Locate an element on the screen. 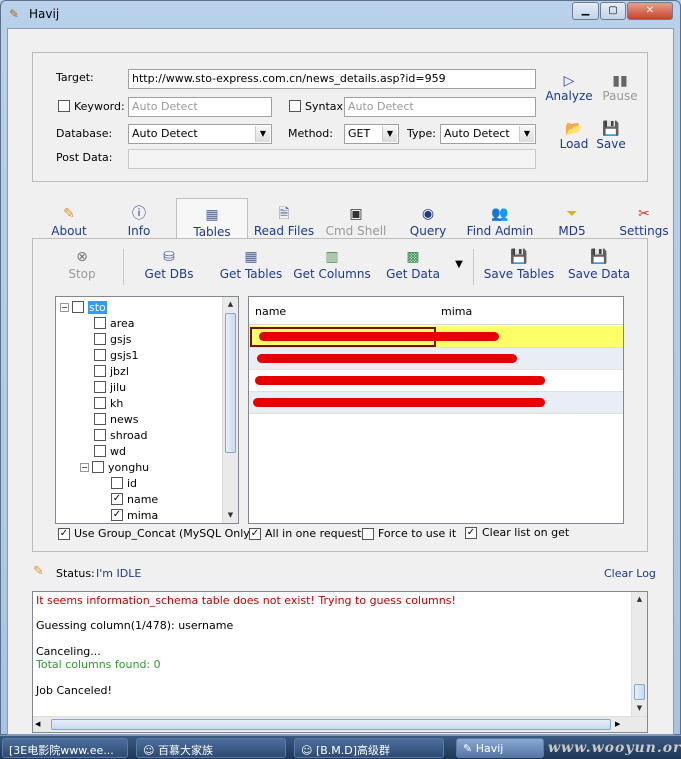 Image resolution: width=681 pixels, height=759 pixels. taskbar-item: ☺ 百慕大家族 is located at coordinates (211, 748).